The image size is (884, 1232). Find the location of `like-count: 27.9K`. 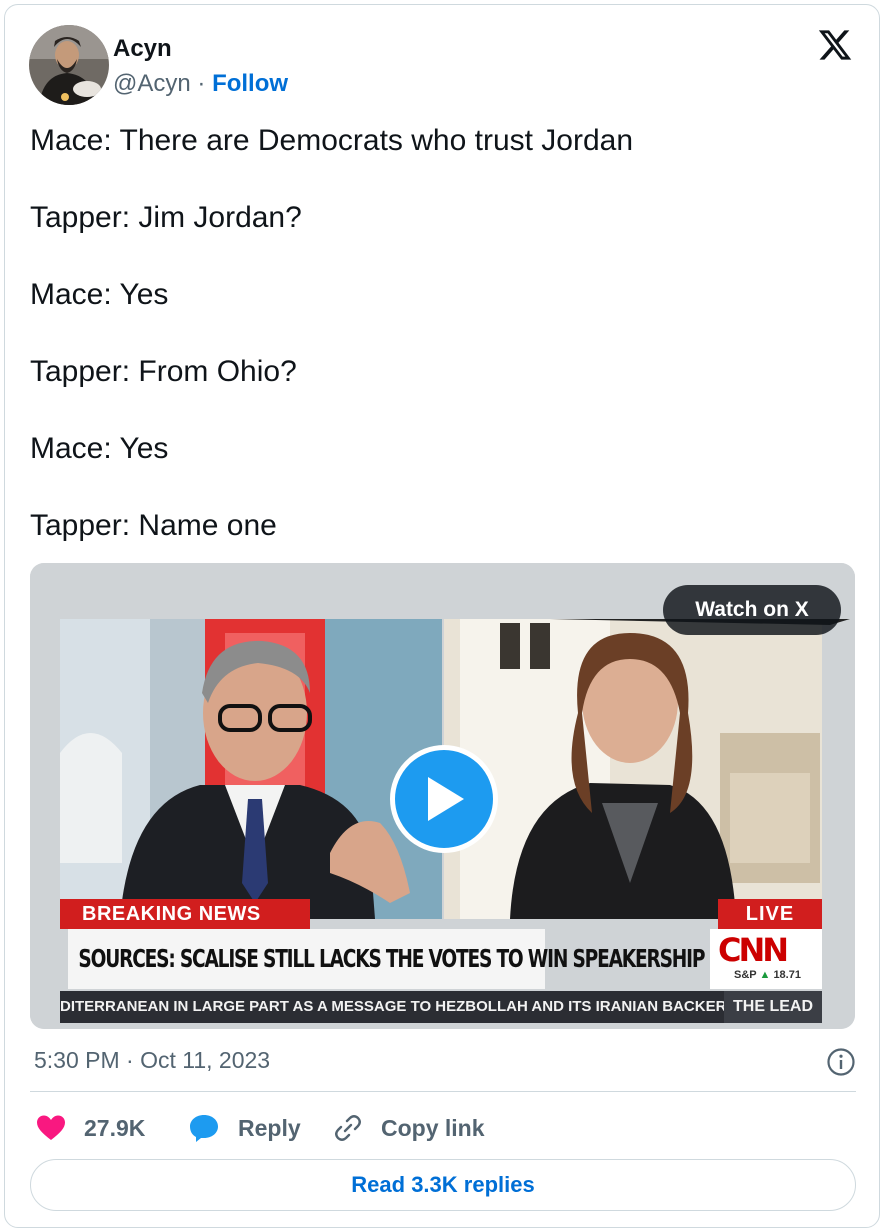

like-count: 27.9K is located at coordinates (115, 1127).